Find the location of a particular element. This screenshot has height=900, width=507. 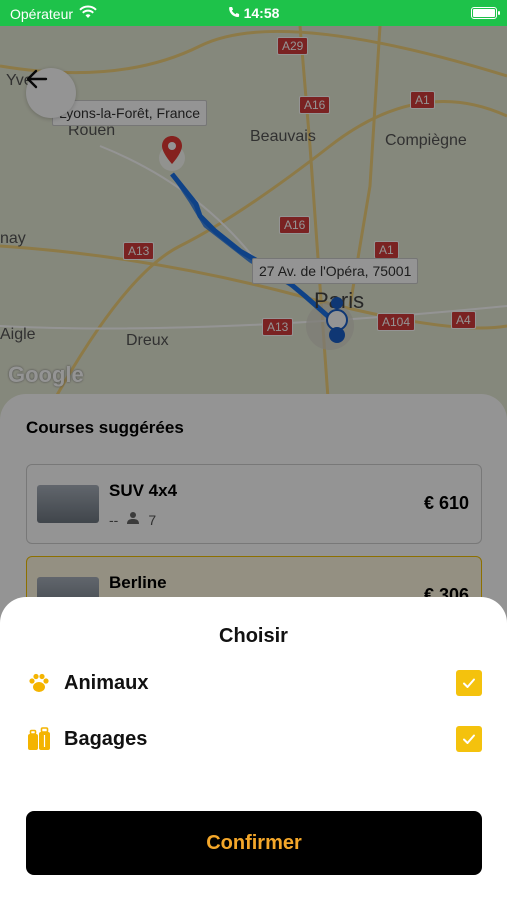

option-label: Animaux is located at coordinates (106, 682).